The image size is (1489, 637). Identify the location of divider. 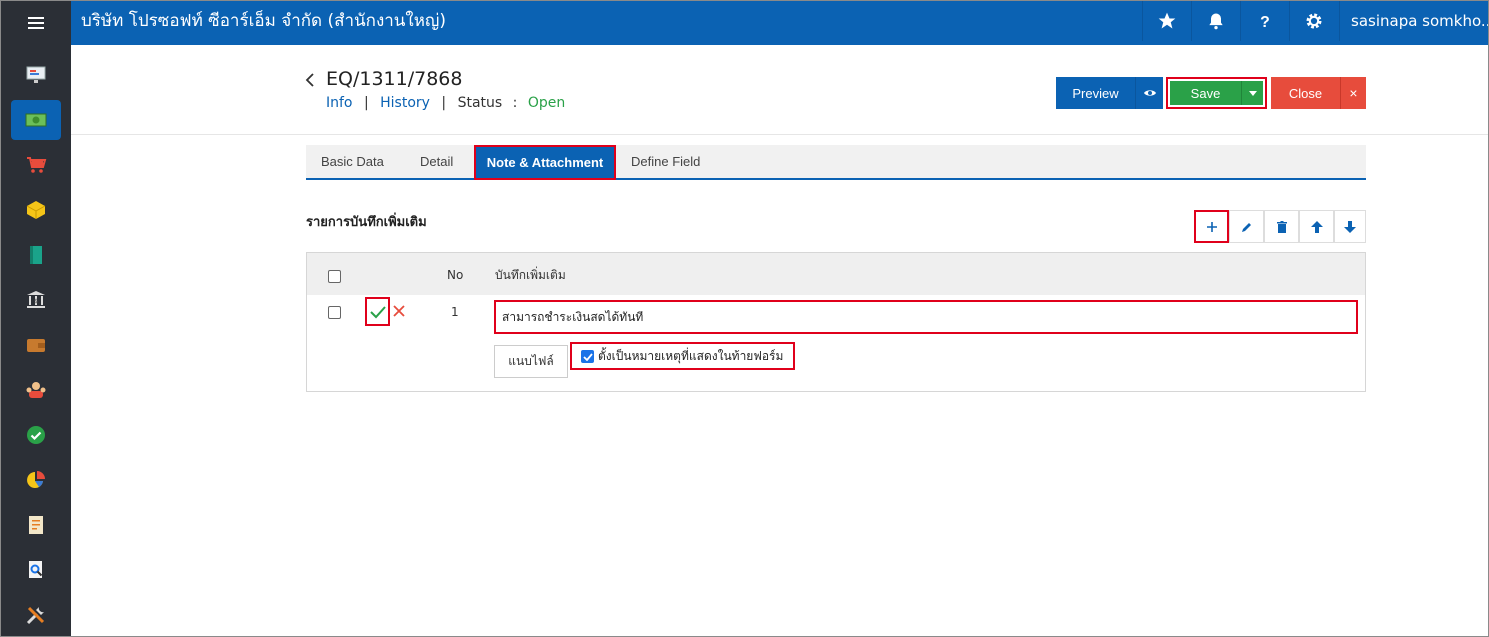
(779, 134).